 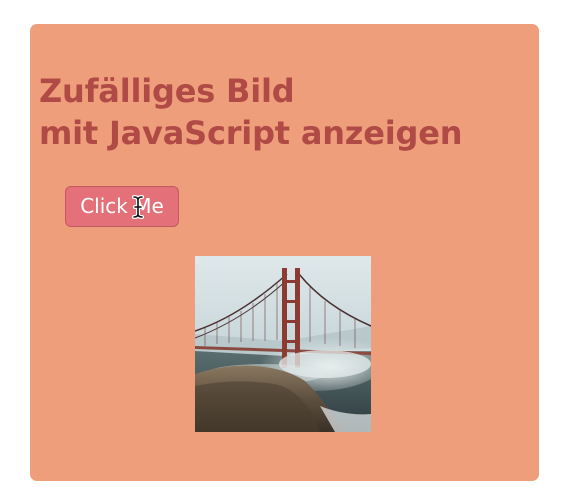 I want to click on golden-gate-bridge-image, so click(x=283, y=344).